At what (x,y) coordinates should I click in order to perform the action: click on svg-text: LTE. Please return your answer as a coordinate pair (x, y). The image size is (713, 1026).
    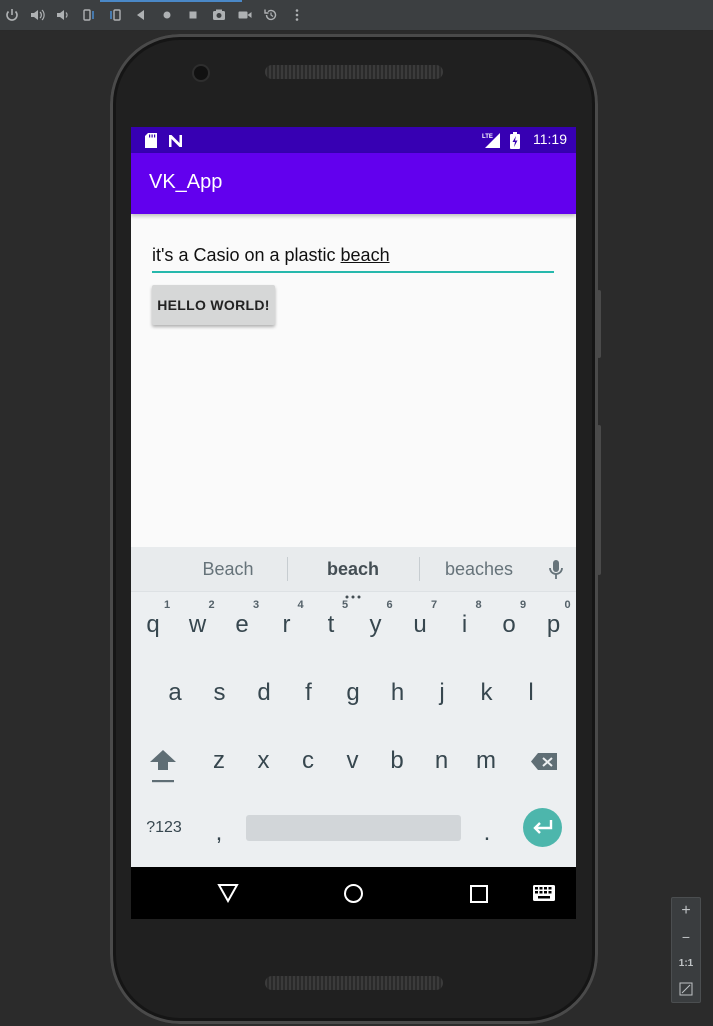
    Looking at the image, I should click on (487, 137).